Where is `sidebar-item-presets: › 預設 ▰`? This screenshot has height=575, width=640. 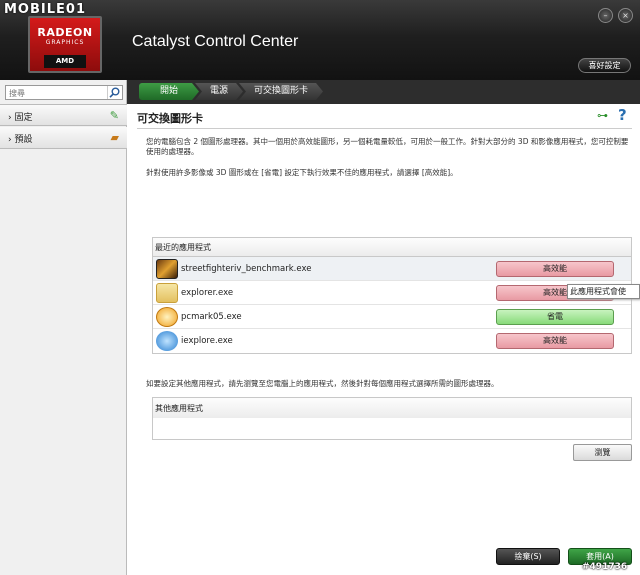
sidebar-item-presets: › 預設 ▰ is located at coordinates (63, 138).